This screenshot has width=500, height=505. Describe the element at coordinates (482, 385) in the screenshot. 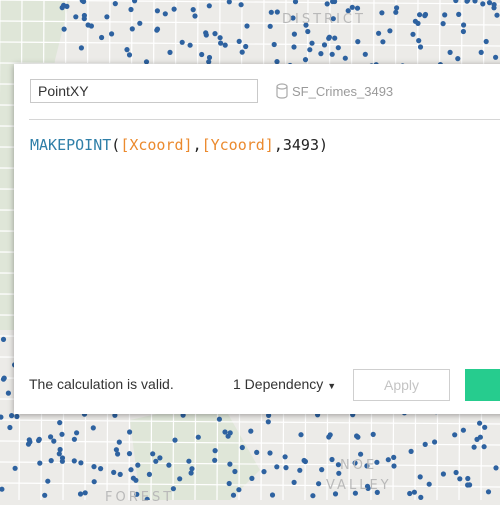

I see `ok-button` at that location.